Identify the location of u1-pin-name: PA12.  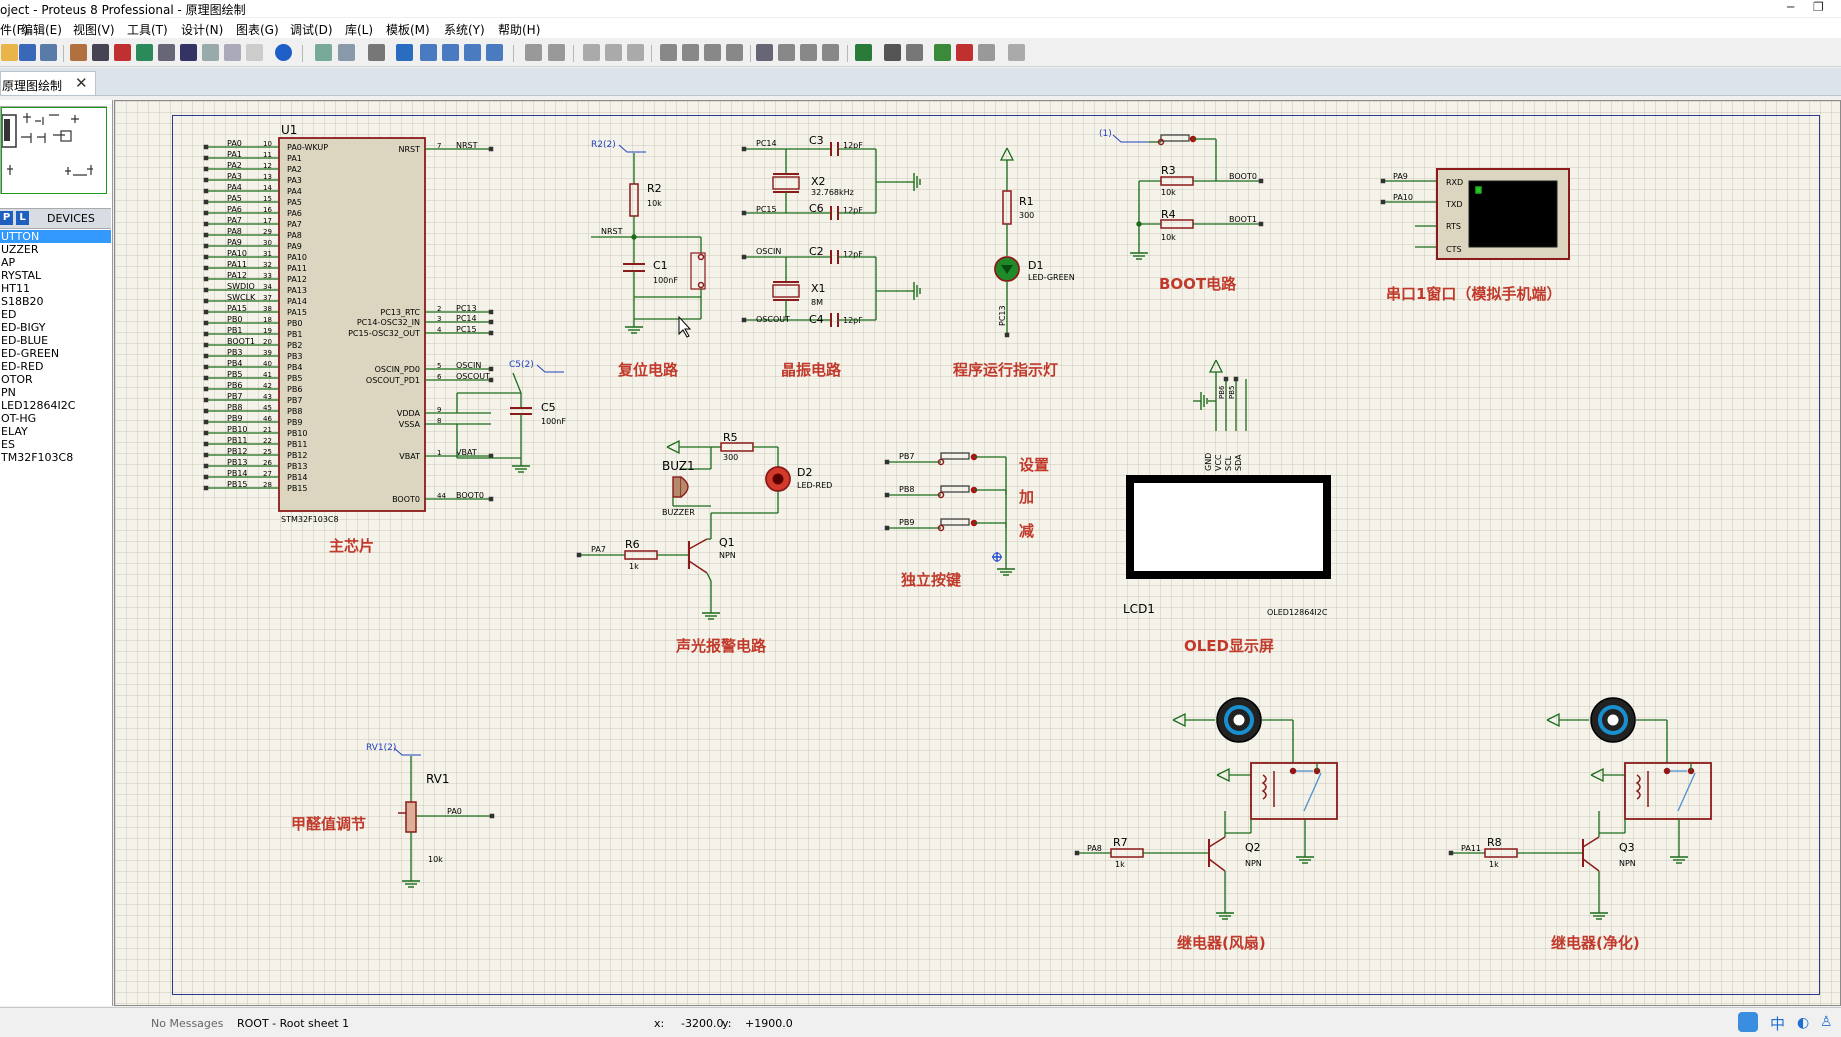
(297, 279).